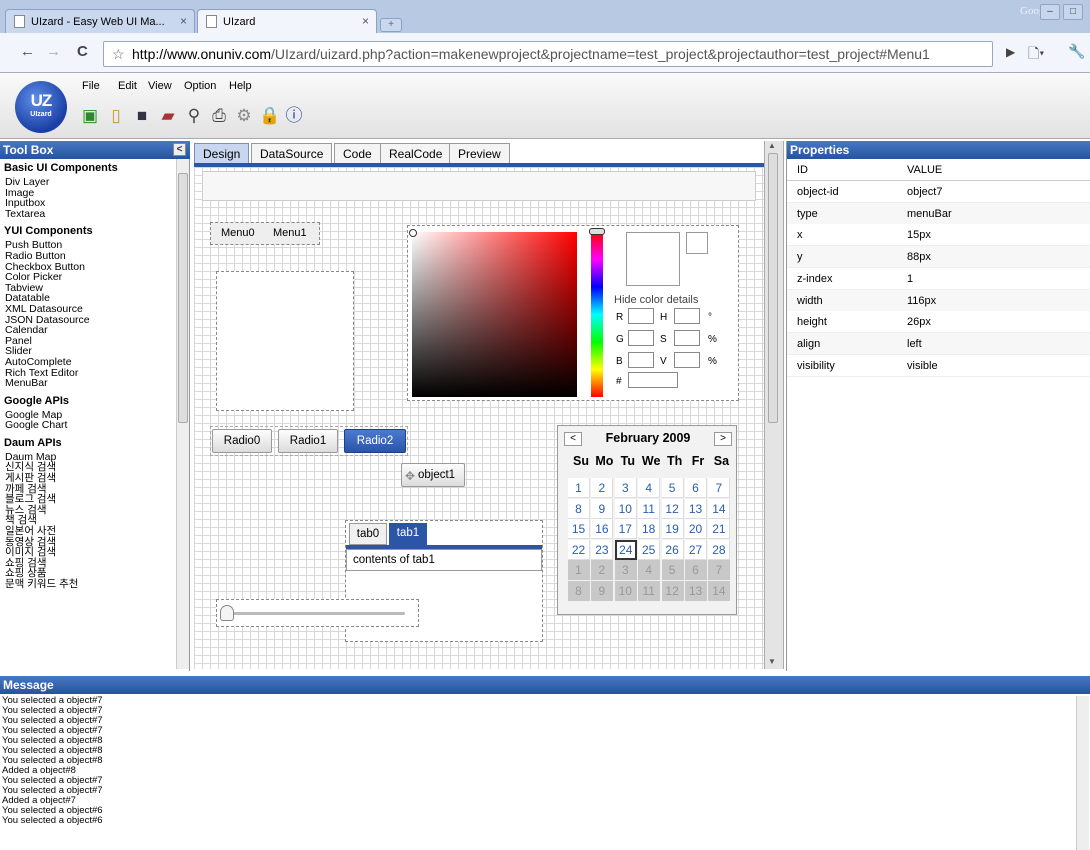 Image resolution: width=1090 pixels, height=850 pixels. What do you see at coordinates (160, 86) in the screenshot?
I see `menu-view: View` at bounding box center [160, 86].